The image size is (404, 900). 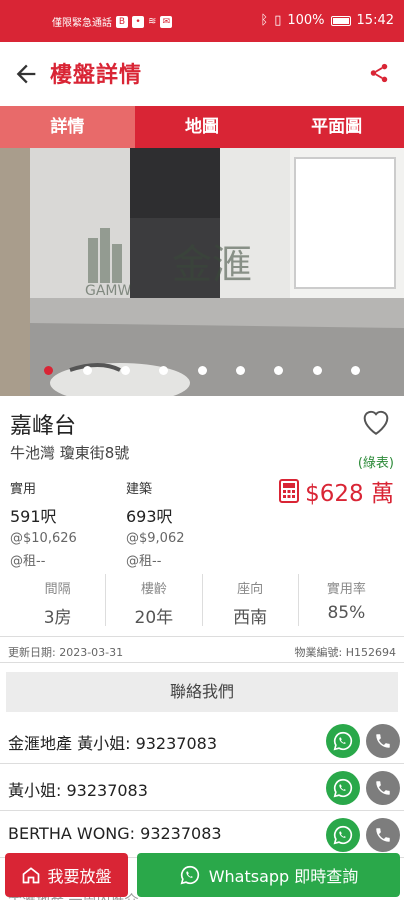 I want to click on gross-unit-price: @$9,062, so click(x=155, y=538).